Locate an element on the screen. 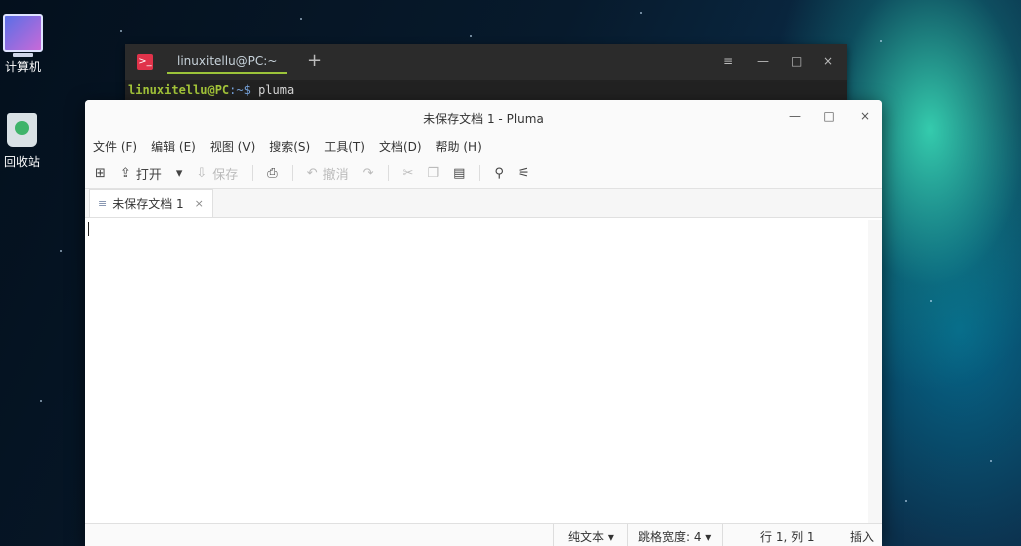 This screenshot has width=1021, height=546. menu-file: 文件 (F) is located at coordinates (115, 146).